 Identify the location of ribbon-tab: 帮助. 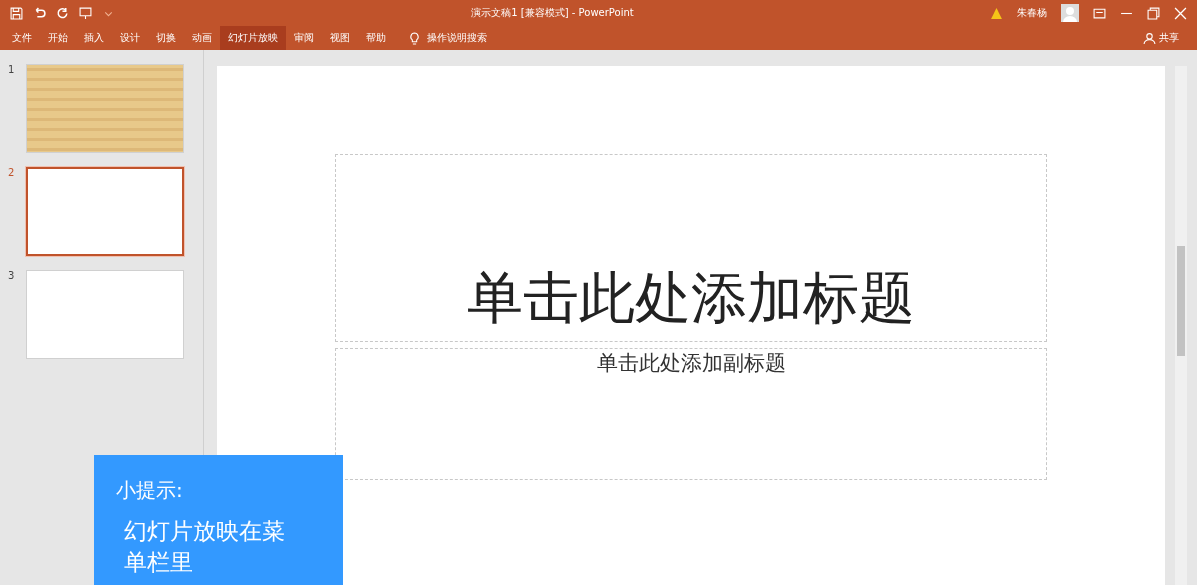
(376, 38).